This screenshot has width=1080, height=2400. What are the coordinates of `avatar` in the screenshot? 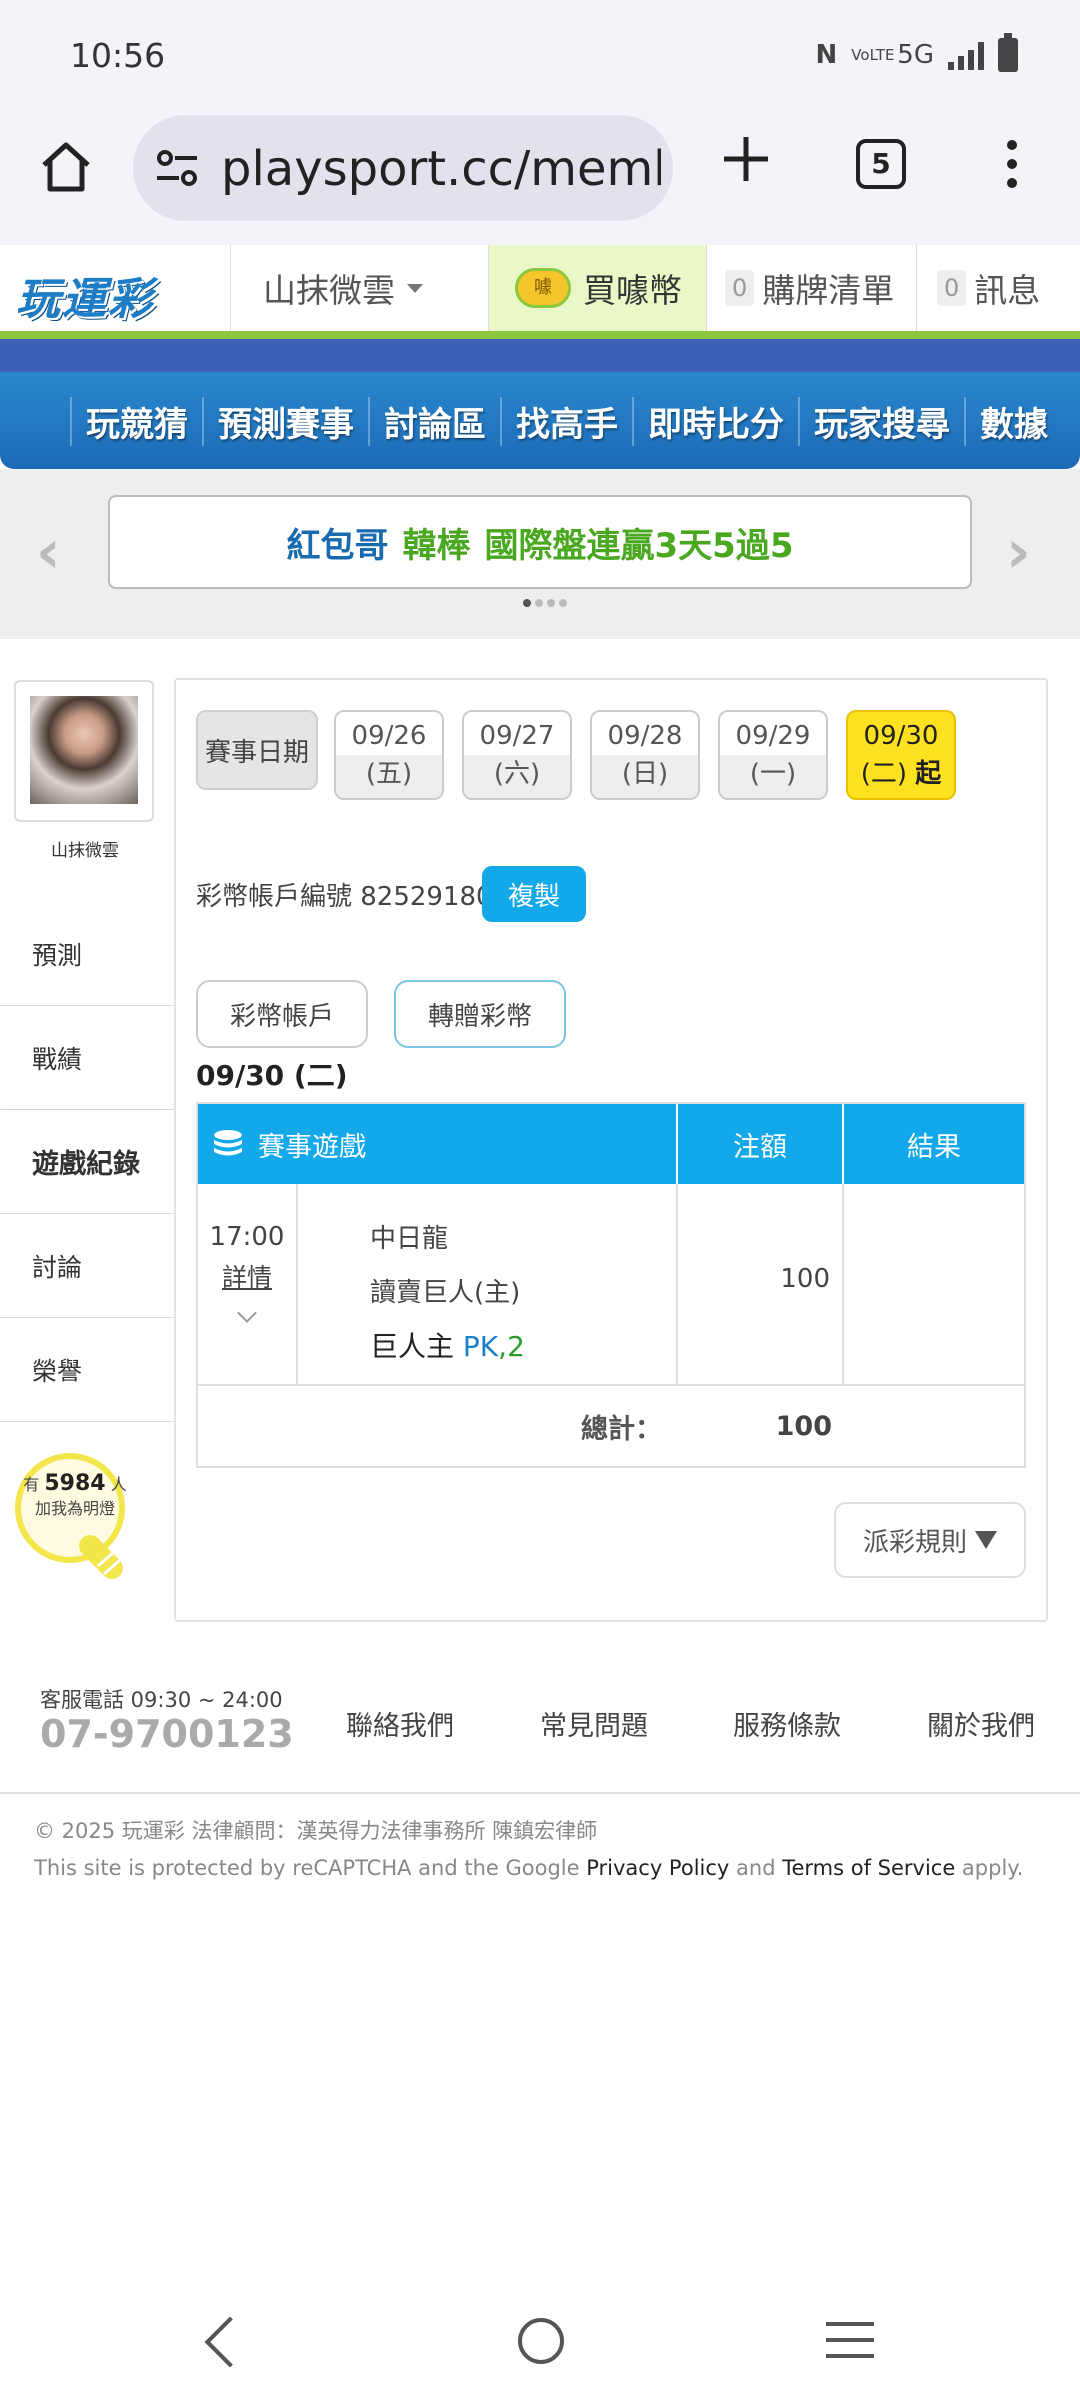 It's located at (84, 751).